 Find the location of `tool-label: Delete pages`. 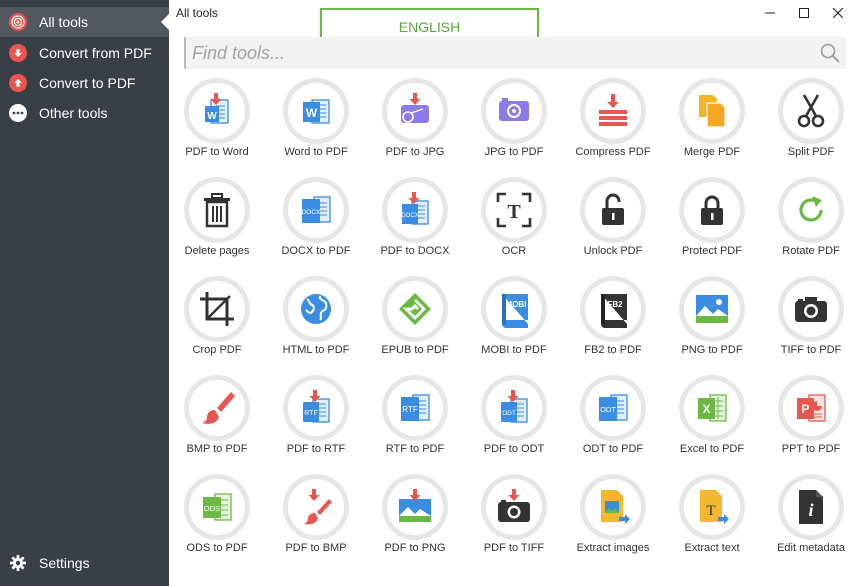

tool-label: Delete pages is located at coordinates (217, 251).